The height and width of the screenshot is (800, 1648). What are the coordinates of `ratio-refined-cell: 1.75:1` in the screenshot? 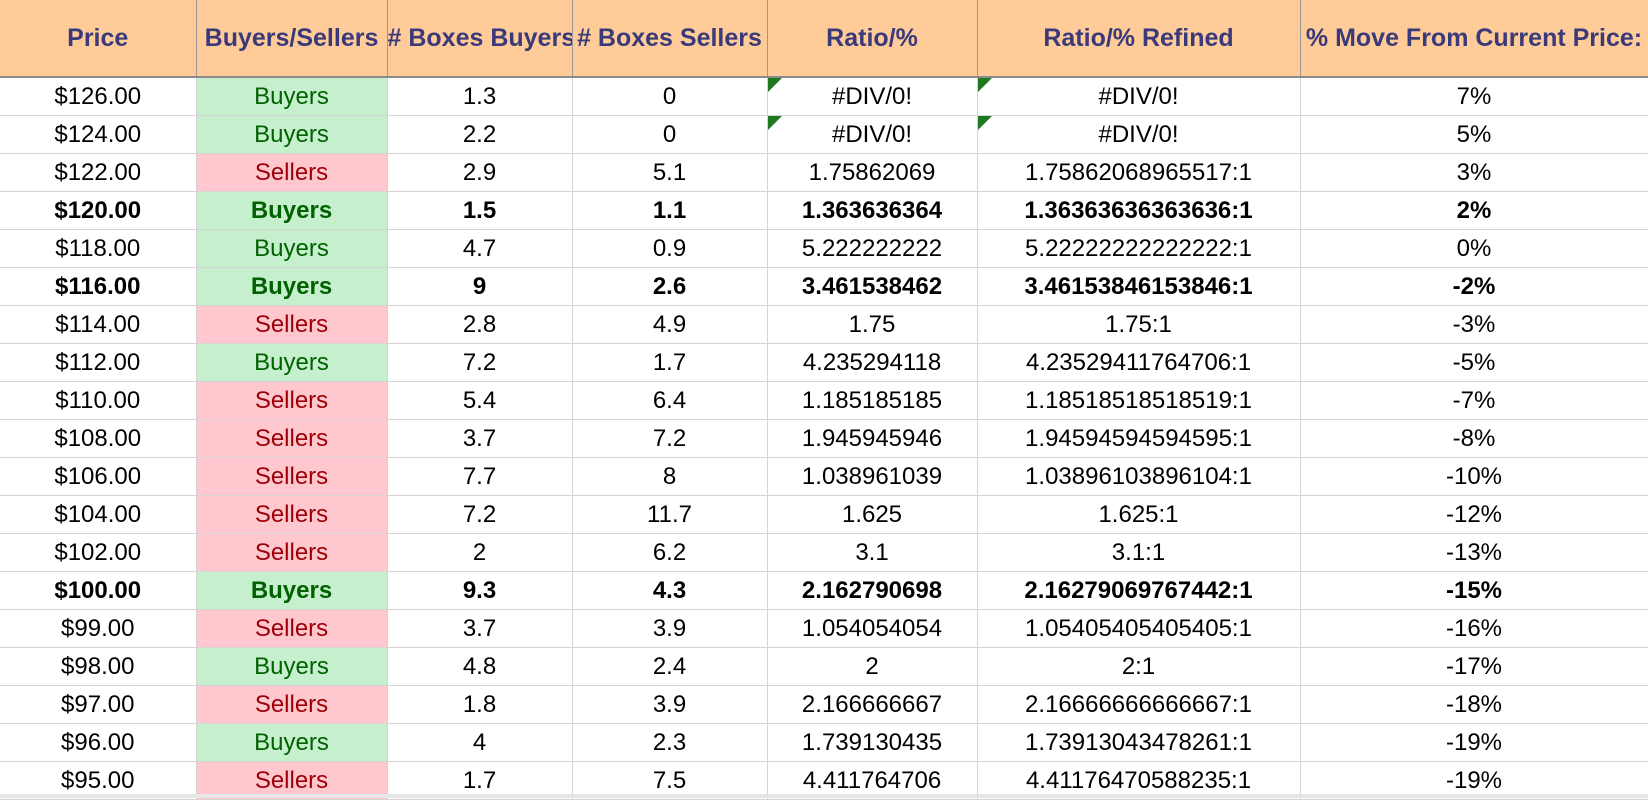 It's located at (1139, 324).